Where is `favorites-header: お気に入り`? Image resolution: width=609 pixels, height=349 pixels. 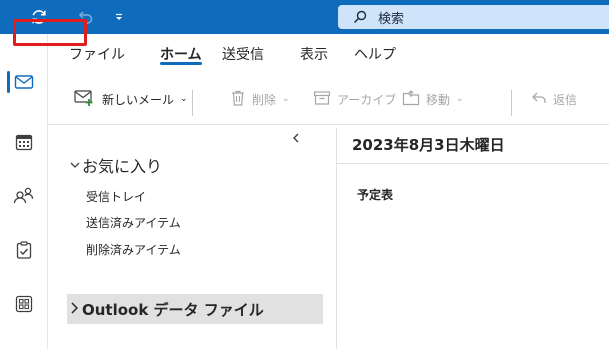 favorites-header: お気に入り is located at coordinates (116, 165).